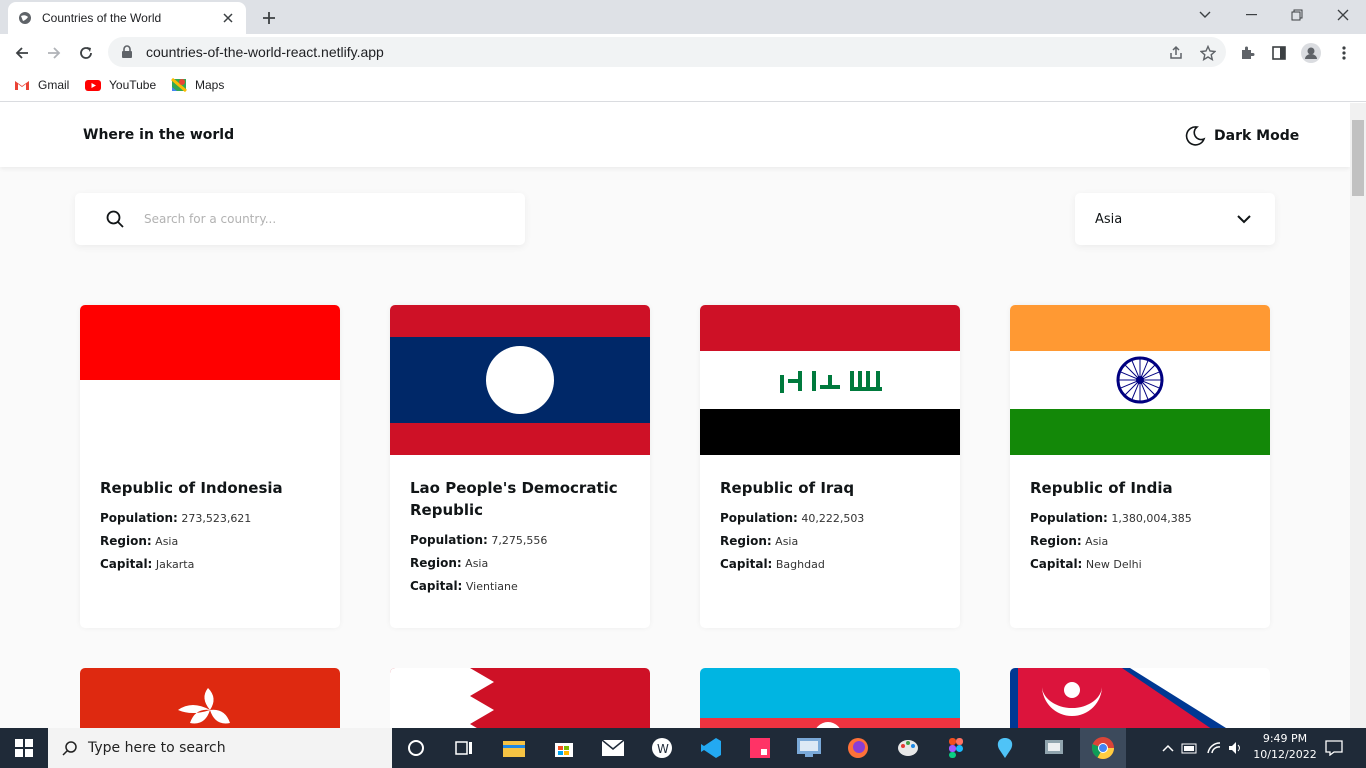 The image size is (1366, 768). I want to click on tab-search-icon, so click(1205, 15).